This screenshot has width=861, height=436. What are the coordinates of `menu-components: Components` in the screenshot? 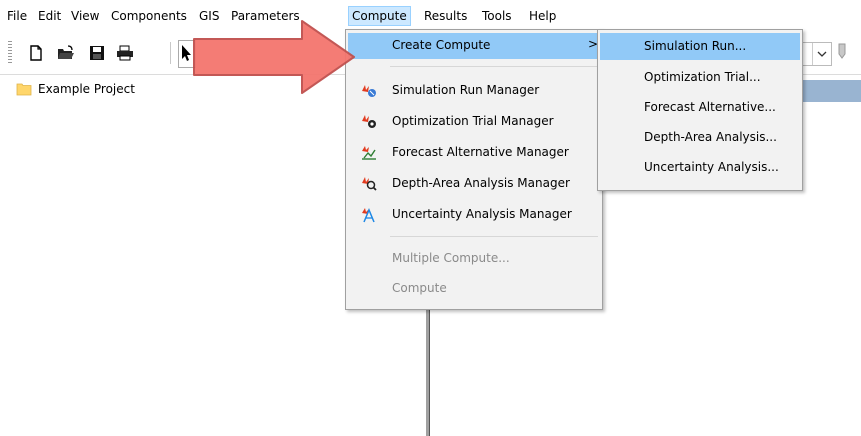 It's located at (149, 16).